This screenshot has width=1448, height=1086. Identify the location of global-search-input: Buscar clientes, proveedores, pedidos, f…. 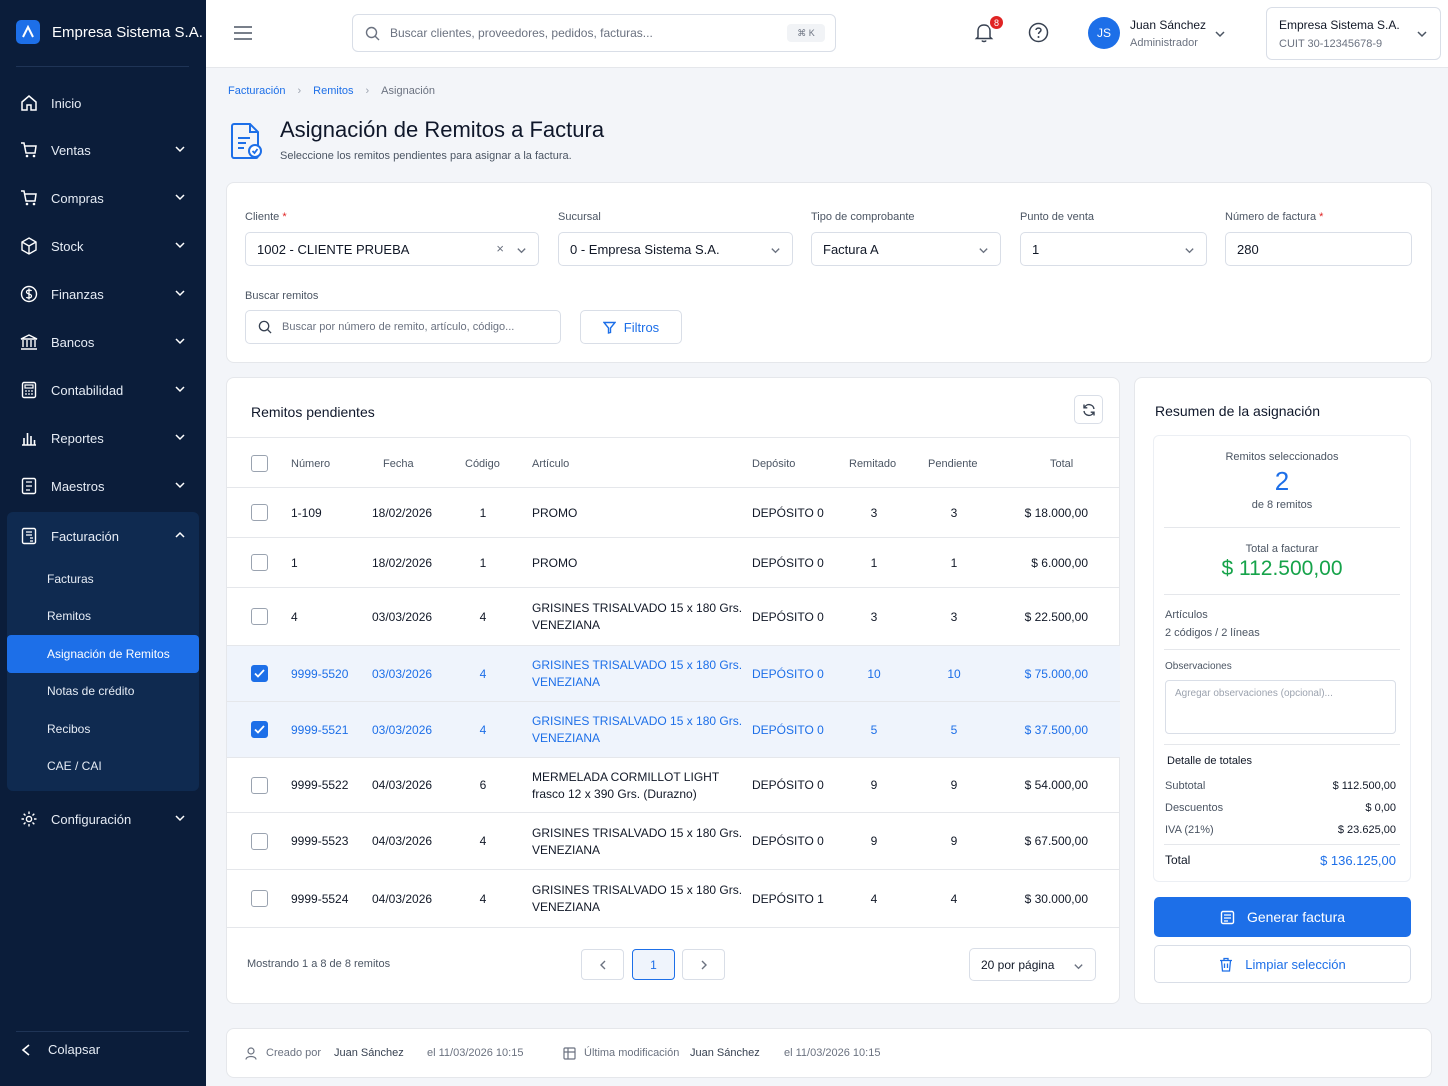
(594, 33).